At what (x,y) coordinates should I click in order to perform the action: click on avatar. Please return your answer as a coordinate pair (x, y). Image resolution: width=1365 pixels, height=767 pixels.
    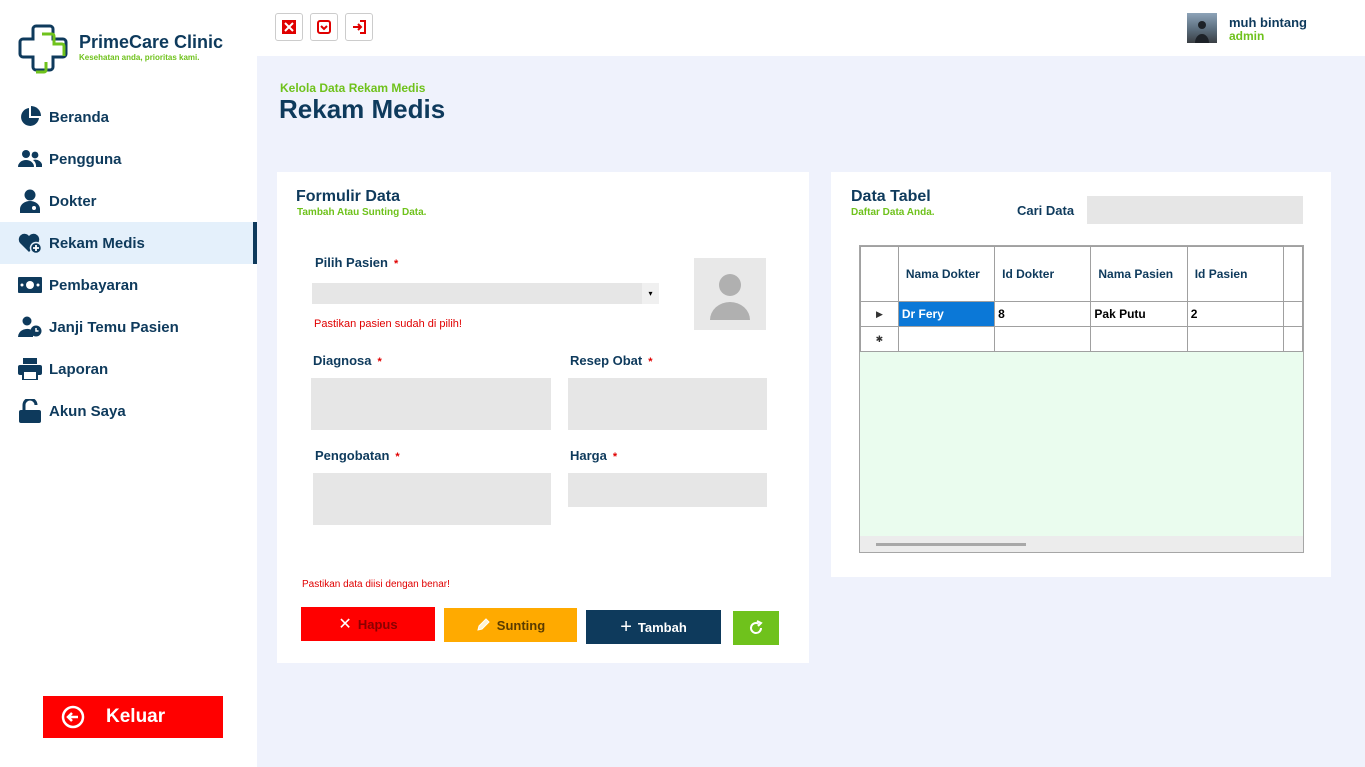
    Looking at the image, I should click on (1202, 28).